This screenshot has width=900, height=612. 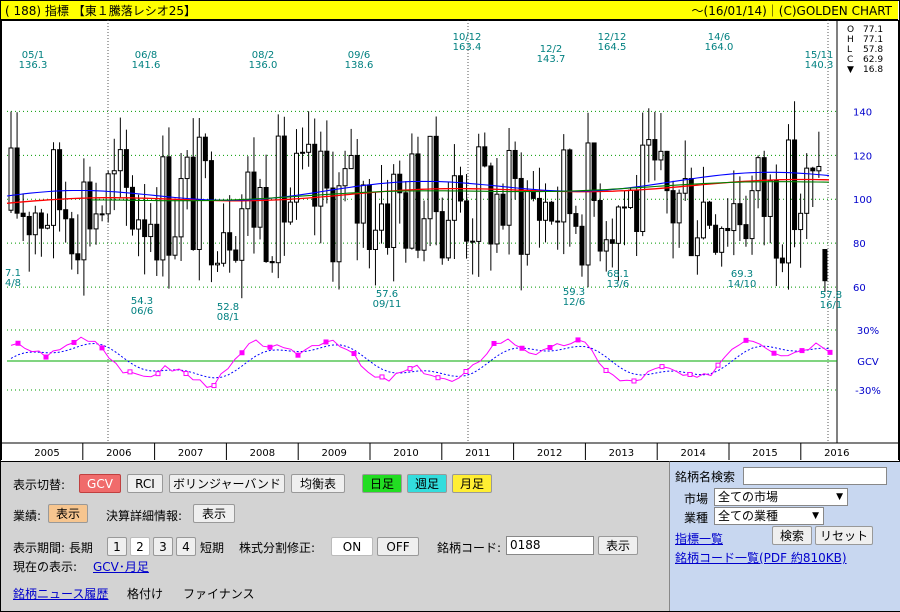 I want to click on rci-button: RCI, so click(x=145, y=483).